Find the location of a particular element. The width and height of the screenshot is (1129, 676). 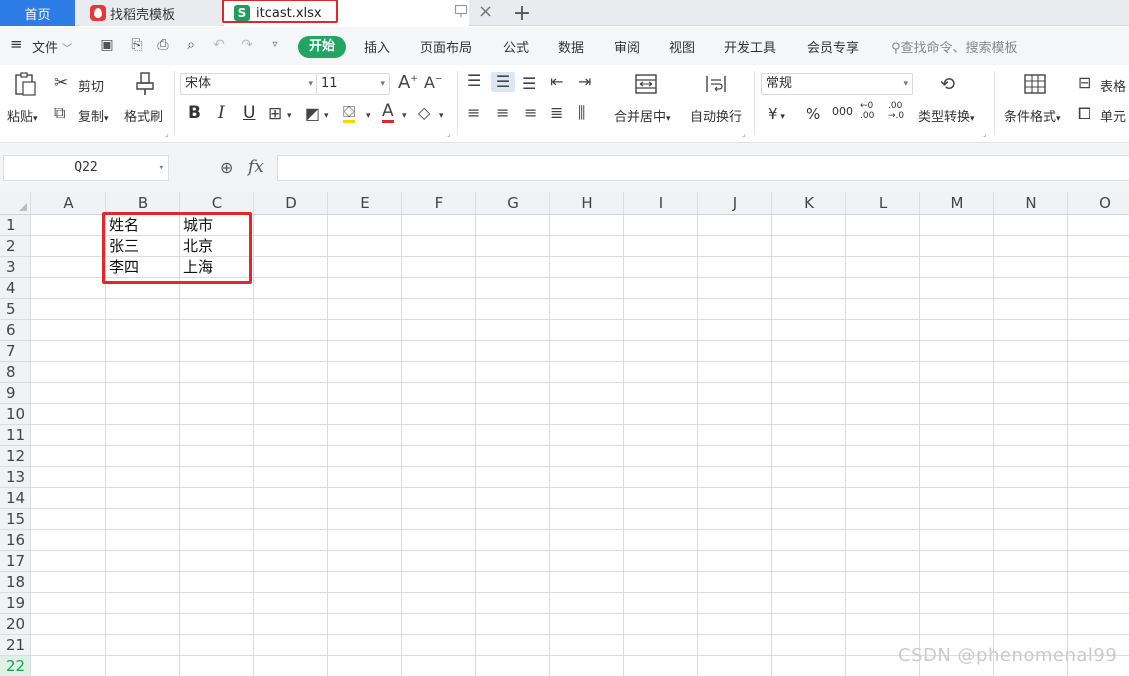

new-tab-button: + is located at coordinates (522, 13).